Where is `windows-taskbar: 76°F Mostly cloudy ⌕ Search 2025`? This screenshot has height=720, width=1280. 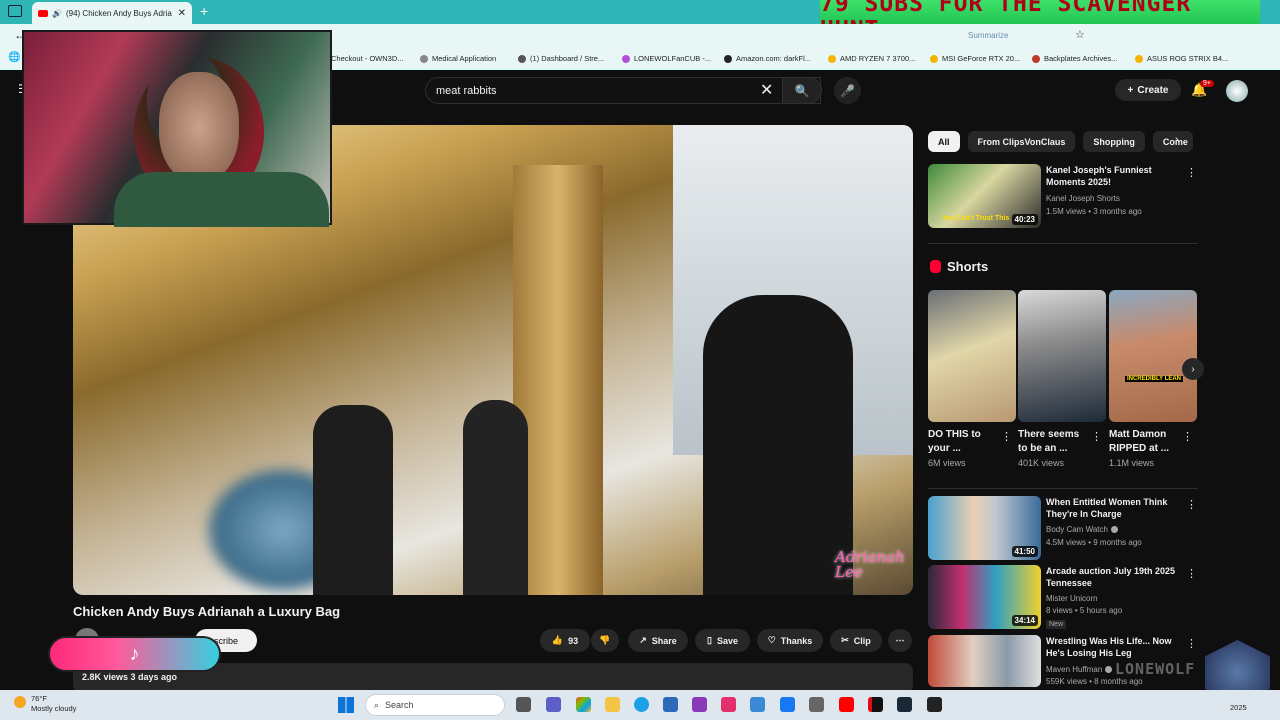
windows-taskbar: 76°F Mostly cloudy ⌕ Search 2025 is located at coordinates (640, 705).